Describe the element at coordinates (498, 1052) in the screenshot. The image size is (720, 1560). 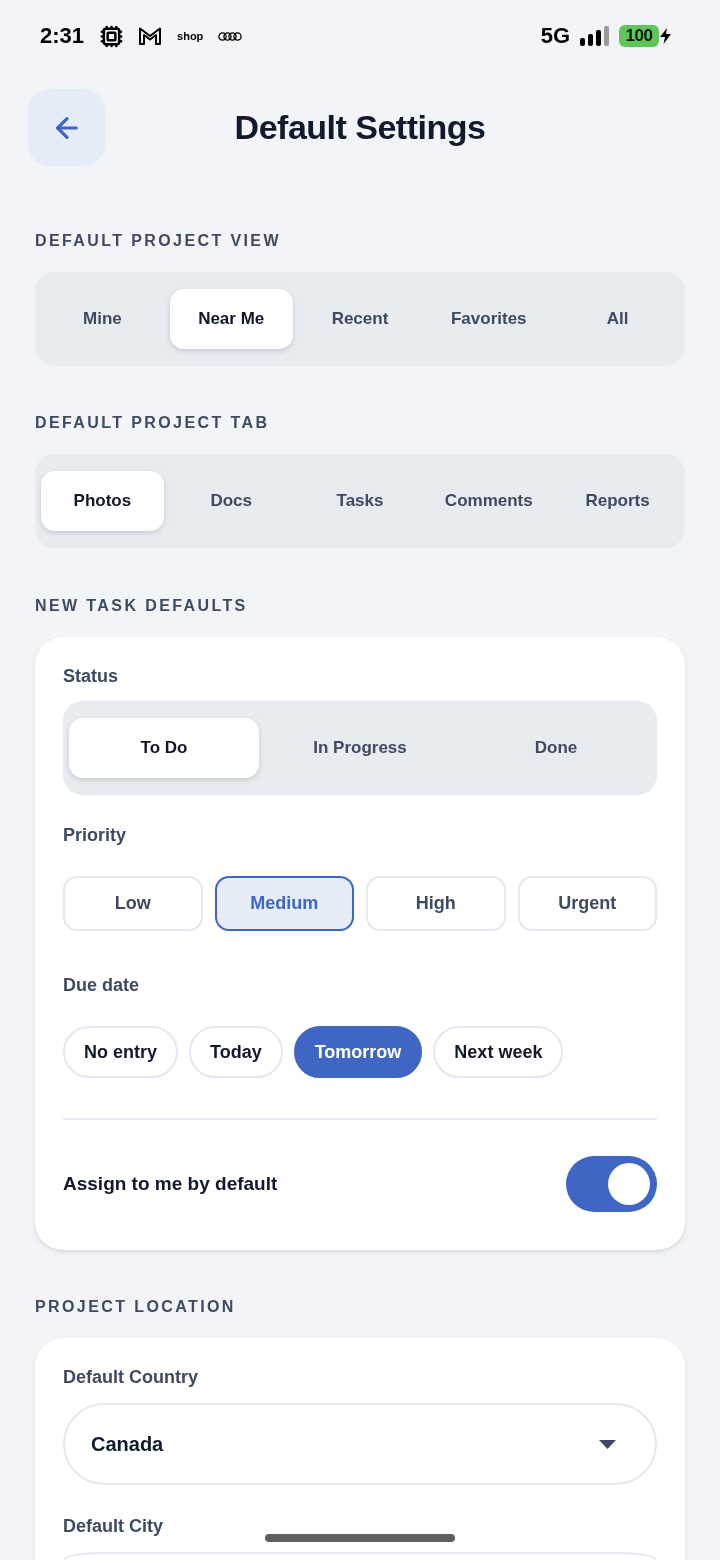
I see `due-date-chip: Next week` at that location.